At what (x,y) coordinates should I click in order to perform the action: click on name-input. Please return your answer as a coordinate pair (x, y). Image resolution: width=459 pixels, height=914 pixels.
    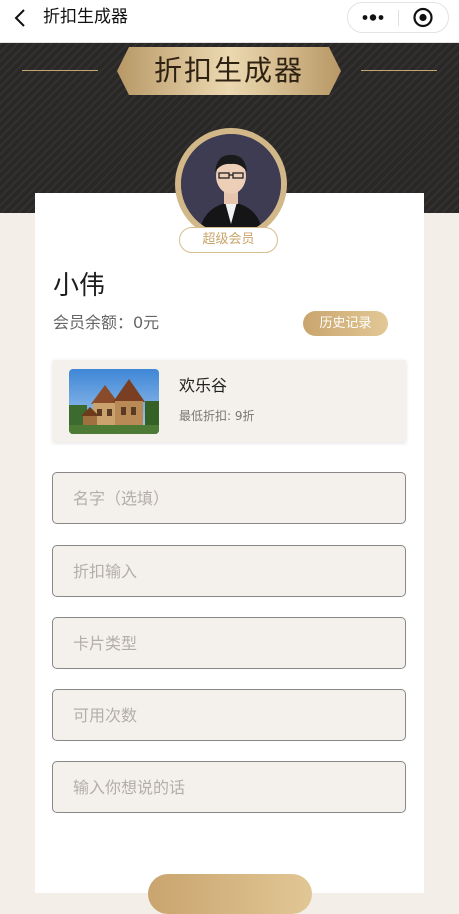
    Looking at the image, I should click on (229, 498).